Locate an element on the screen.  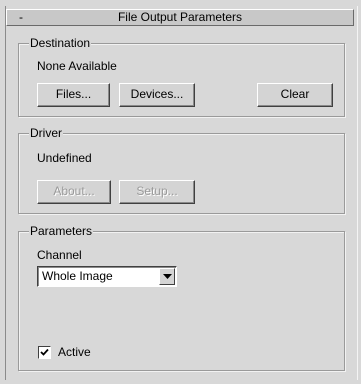
destination-value: None Available is located at coordinates (77, 66).